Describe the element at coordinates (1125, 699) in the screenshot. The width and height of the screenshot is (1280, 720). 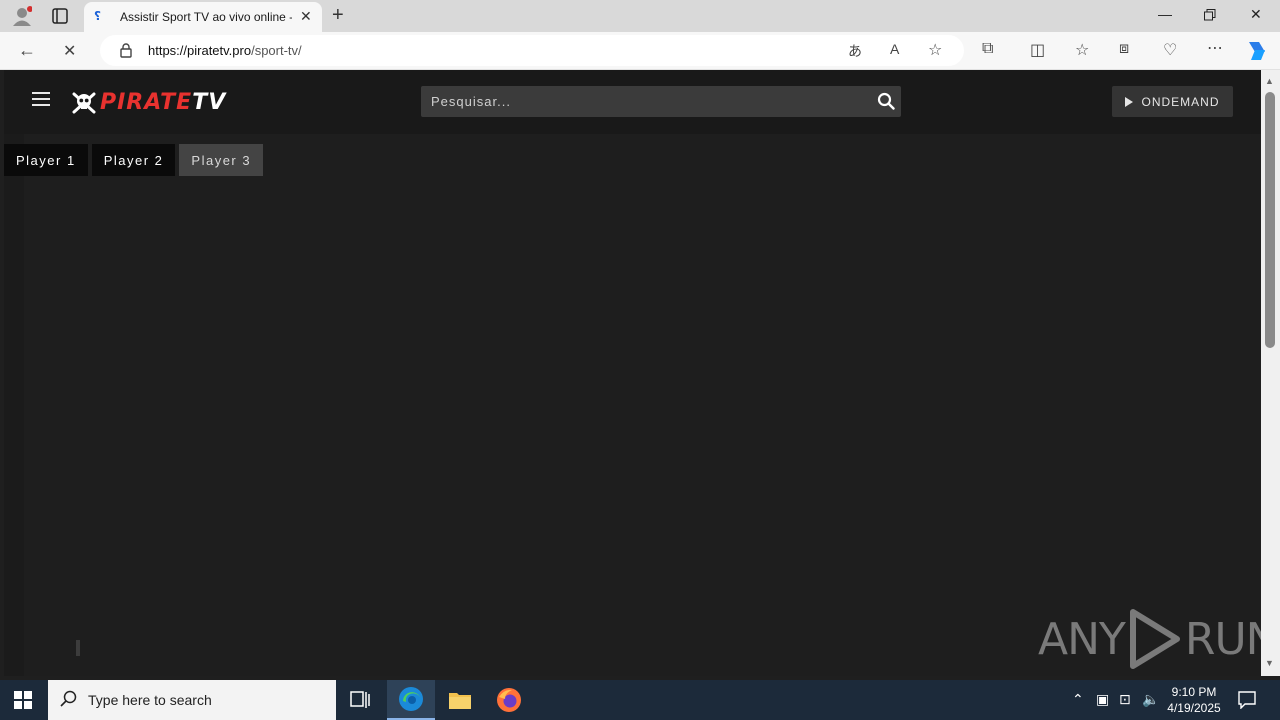
I see `network-icon: ⊡` at that location.